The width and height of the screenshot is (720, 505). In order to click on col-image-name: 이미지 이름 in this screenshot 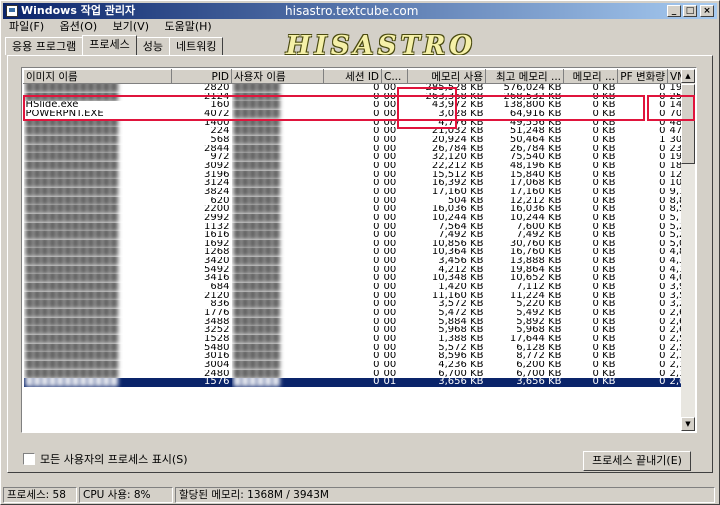, I will do `click(97, 76)`.